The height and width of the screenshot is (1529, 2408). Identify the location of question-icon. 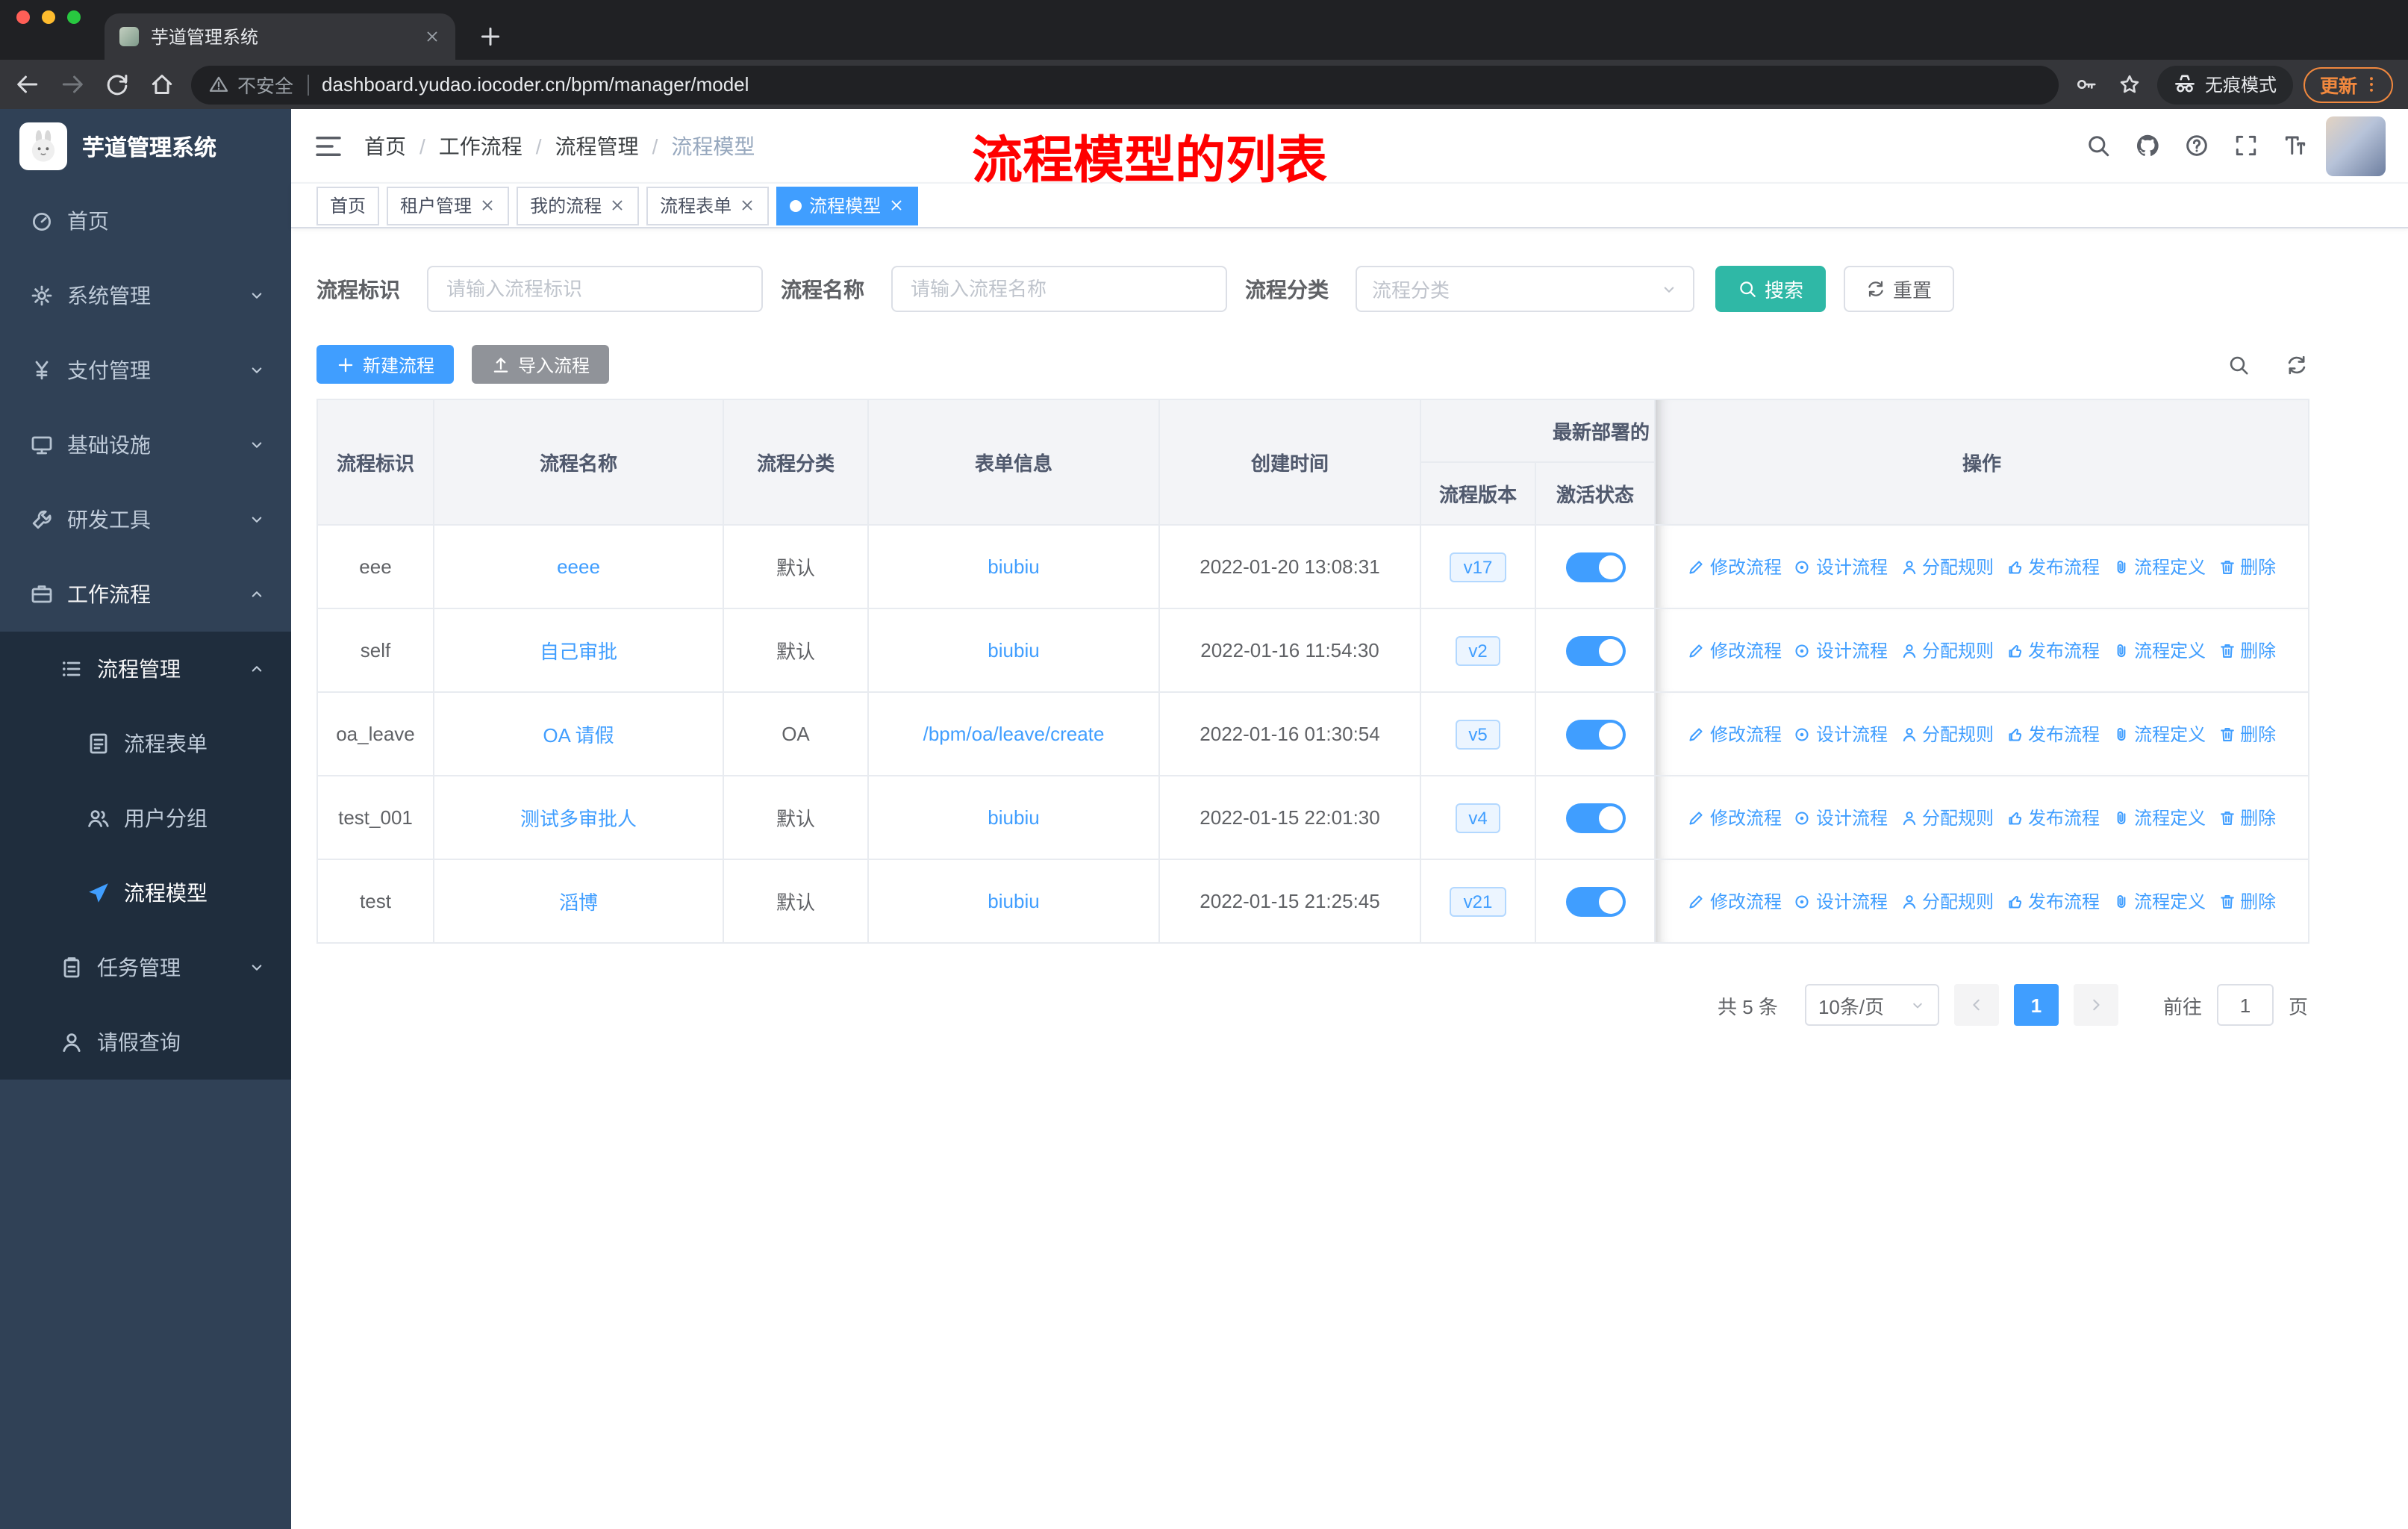
(2196, 145).